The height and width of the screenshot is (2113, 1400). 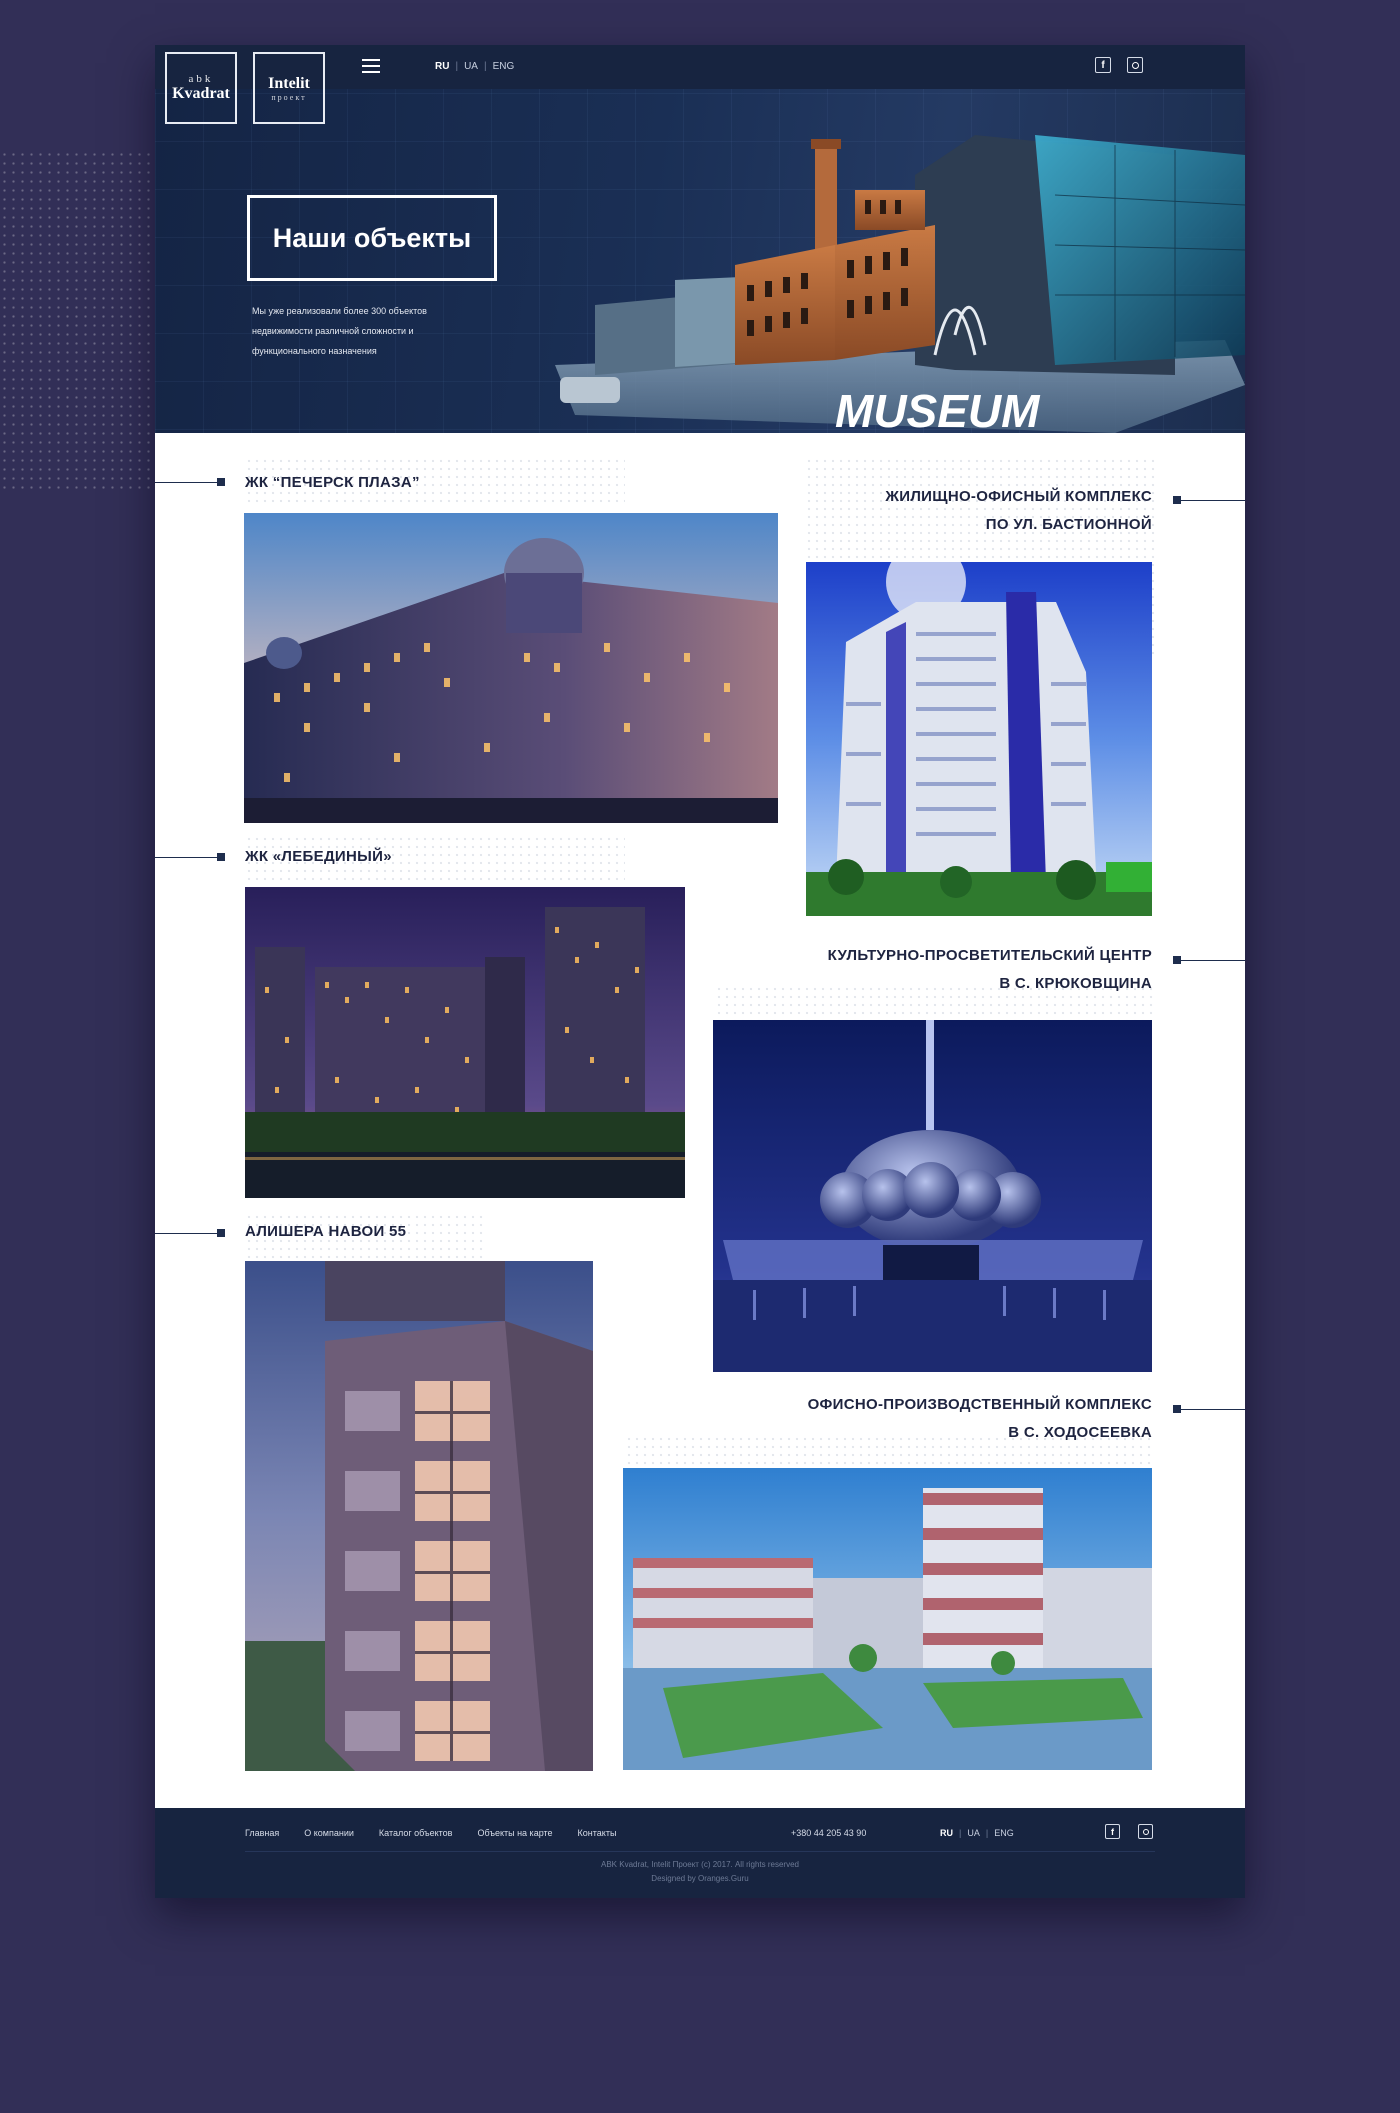 What do you see at coordinates (289, 83) in the screenshot?
I see `logo-intelit-main: Intelit` at bounding box center [289, 83].